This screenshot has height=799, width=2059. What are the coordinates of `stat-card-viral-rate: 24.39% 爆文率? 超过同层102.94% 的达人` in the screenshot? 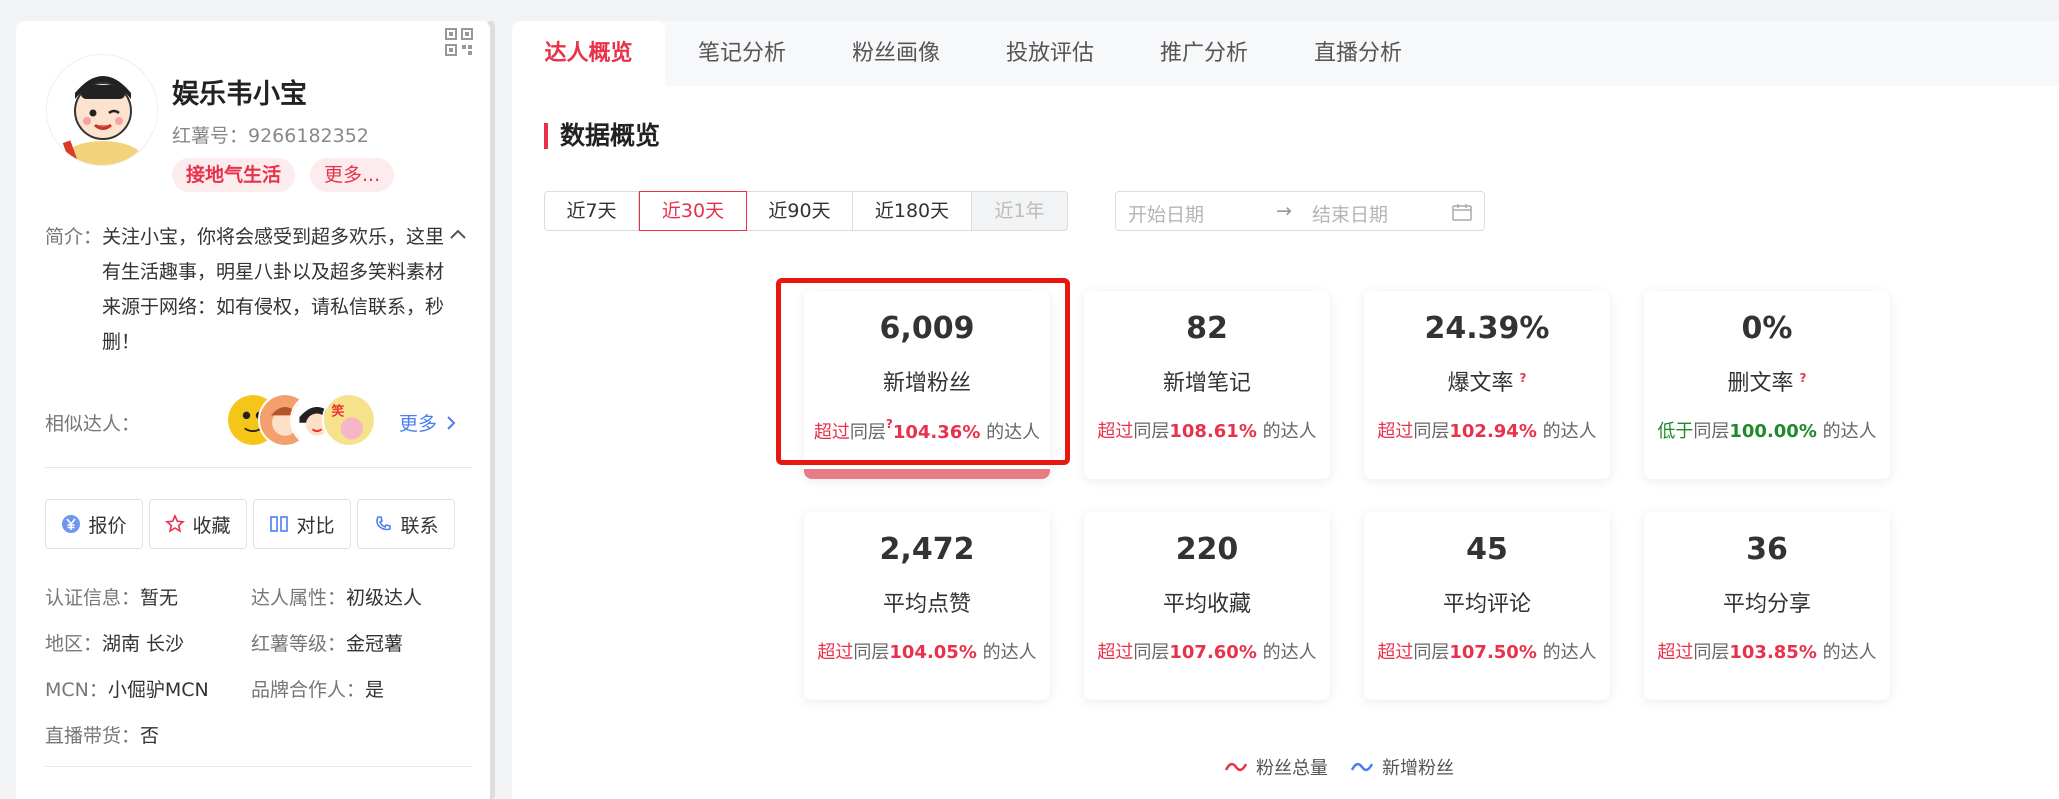 It's located at (1487, 385).